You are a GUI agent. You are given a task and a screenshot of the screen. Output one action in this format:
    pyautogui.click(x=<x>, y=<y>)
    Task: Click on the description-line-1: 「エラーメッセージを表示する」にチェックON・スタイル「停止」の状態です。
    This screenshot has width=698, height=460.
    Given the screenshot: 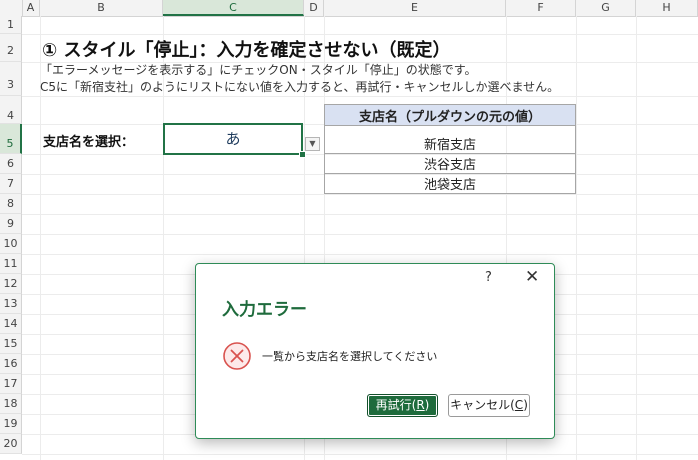 What is the action you would take?
    pyautogui.click(x=258, y=70)
    